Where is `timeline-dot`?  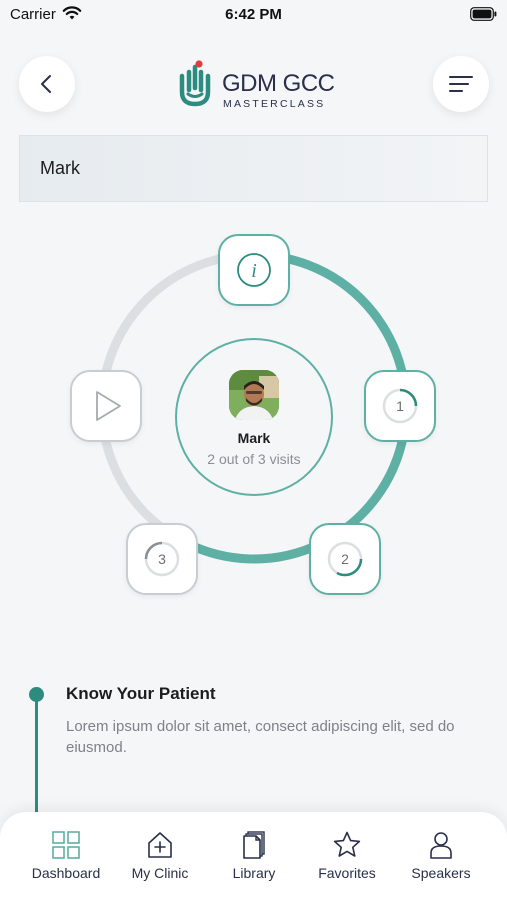 timeline-dot is located at coordinates (36, 694).